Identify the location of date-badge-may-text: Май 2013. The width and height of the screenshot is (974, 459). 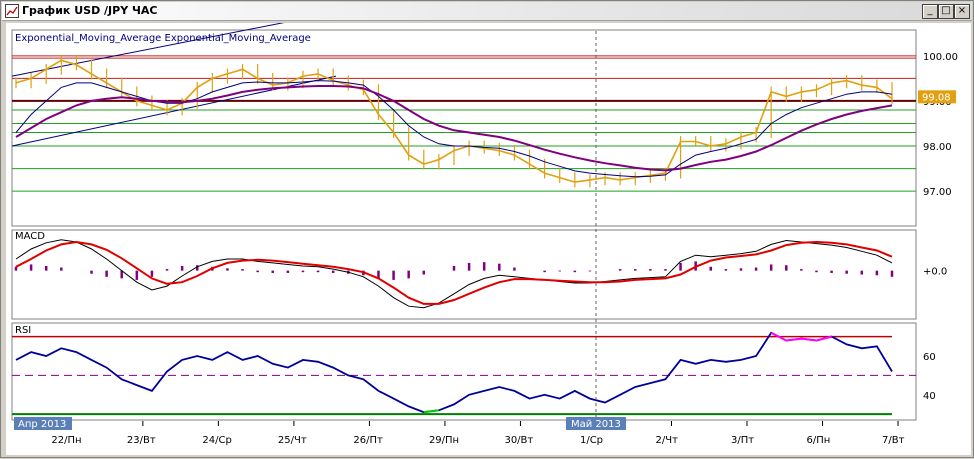
(596, 424).